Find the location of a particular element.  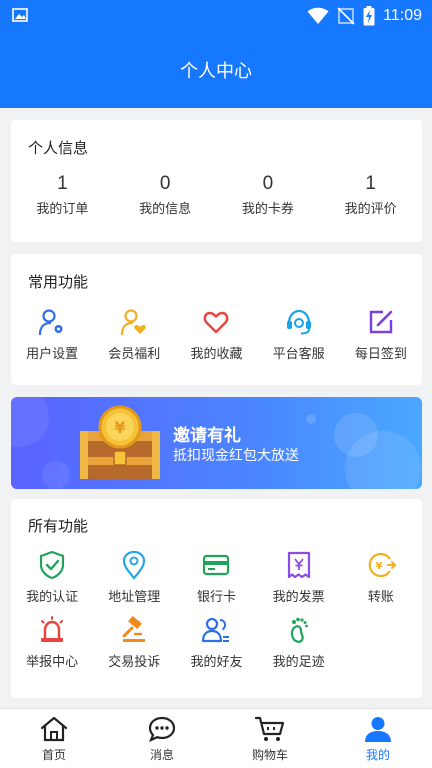

bottom-tab-bar: 首页 消息 购物车 我的 is located at coordinates (216, 738).